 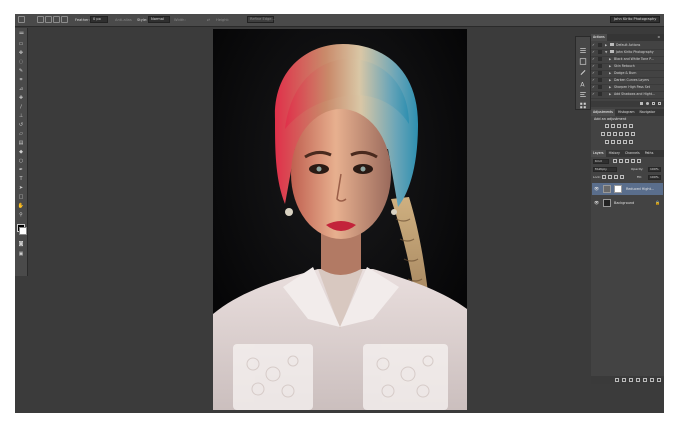 I want to click on new-layer-icon, so click(x=652, y=380).